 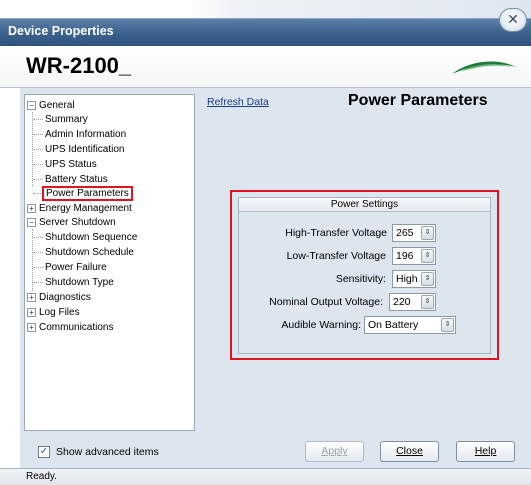 What do you see at coordinates (418, 100) in the screenshot?
I see `page-title: Power Parameters` at bounding box center [418, 100].